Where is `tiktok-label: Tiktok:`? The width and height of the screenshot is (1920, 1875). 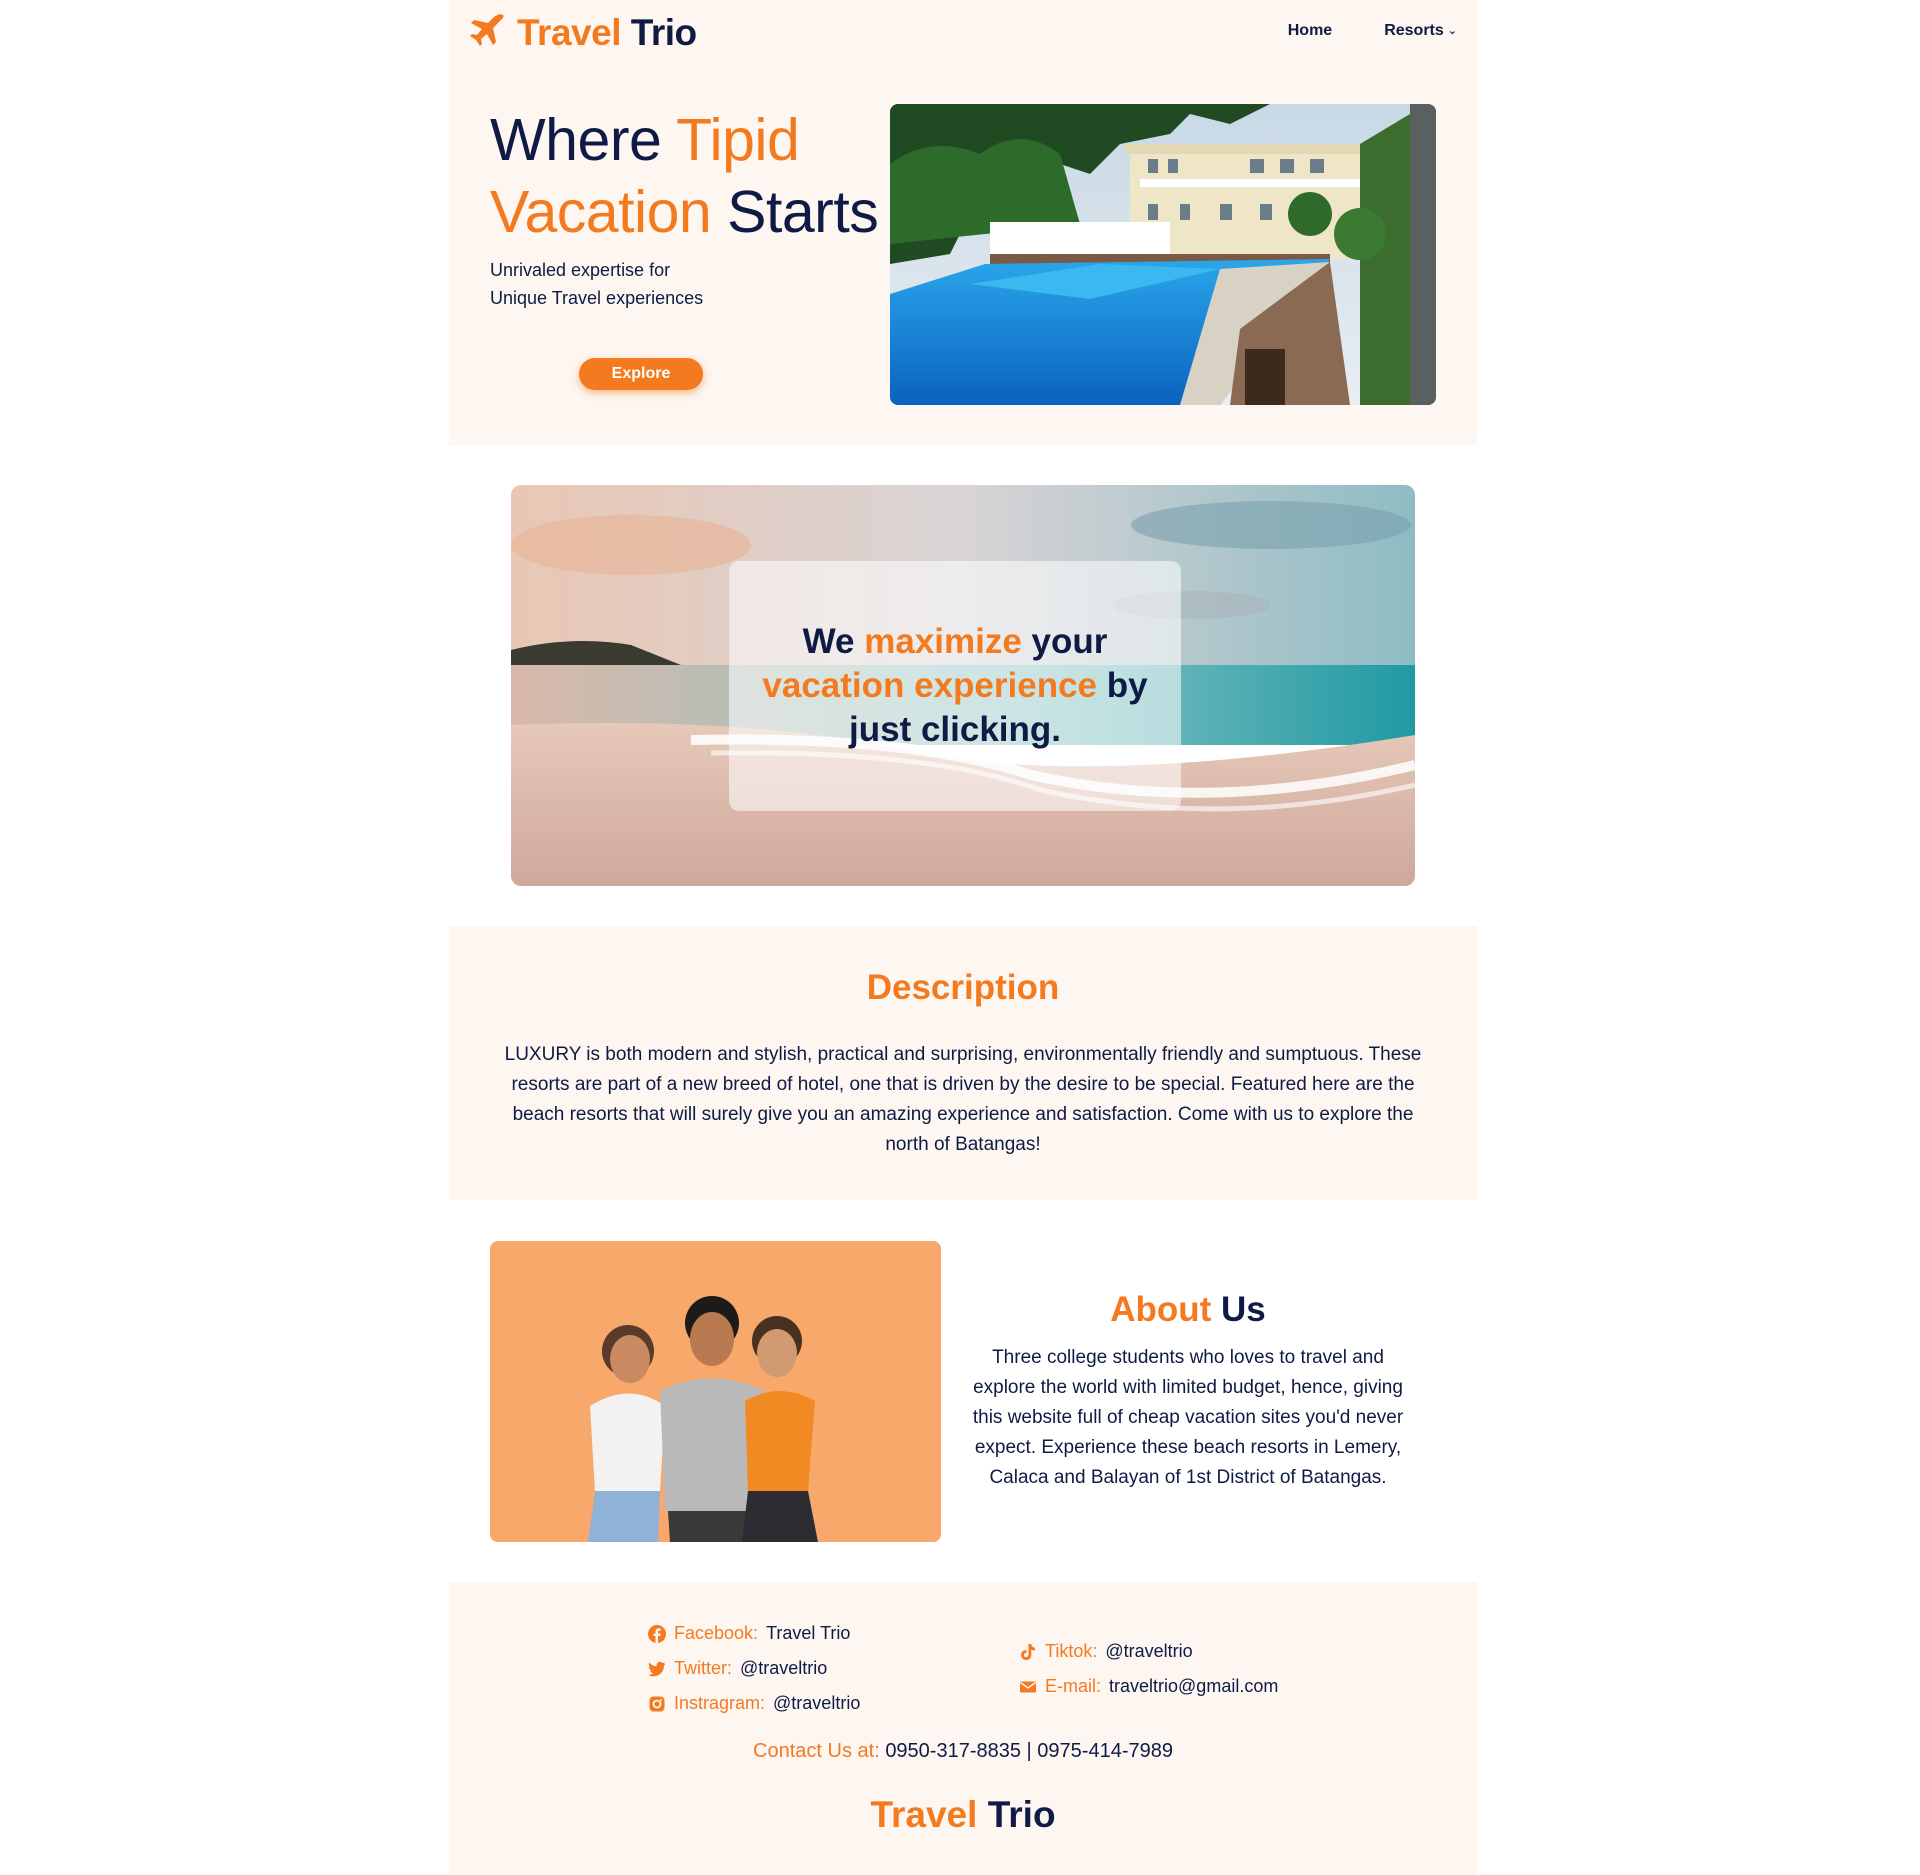
tiktok-label: Tiktok: is located at coordinates (1071, 1651).